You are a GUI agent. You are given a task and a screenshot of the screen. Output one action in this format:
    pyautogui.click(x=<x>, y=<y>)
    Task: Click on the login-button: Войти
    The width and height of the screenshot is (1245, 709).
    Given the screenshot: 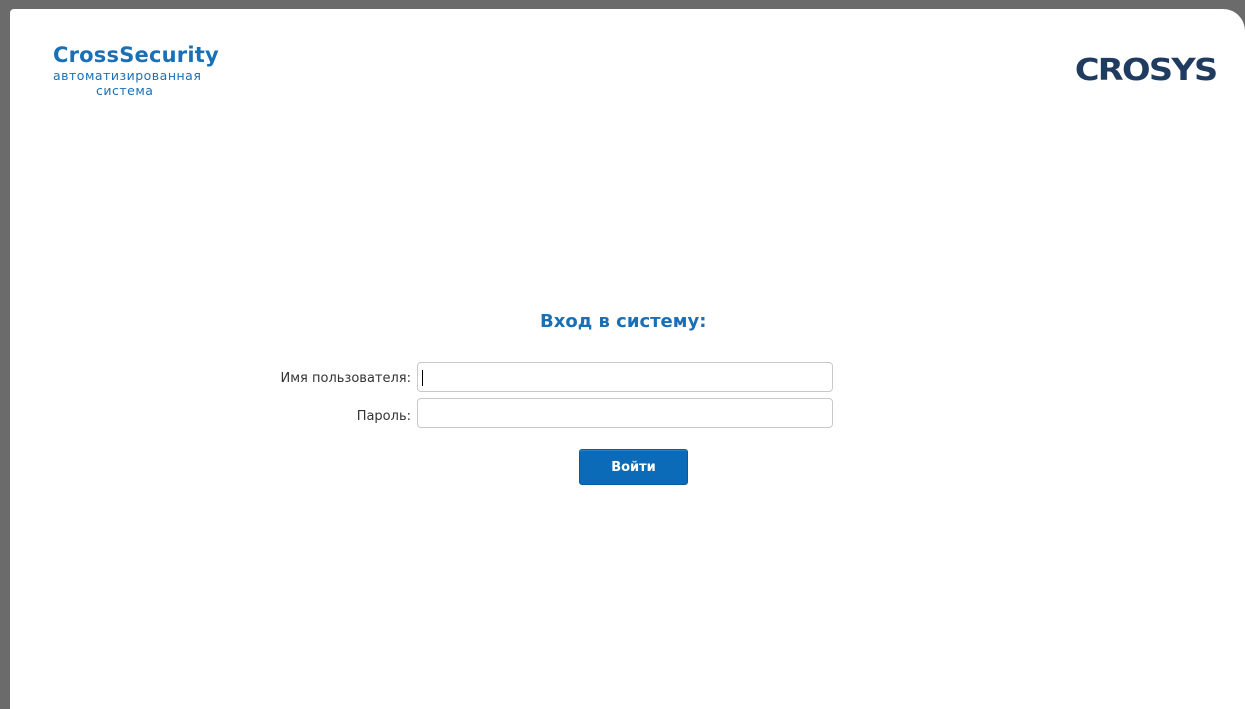 What is the action you would take?
    pyautogui.click(x=633, y=467)
    